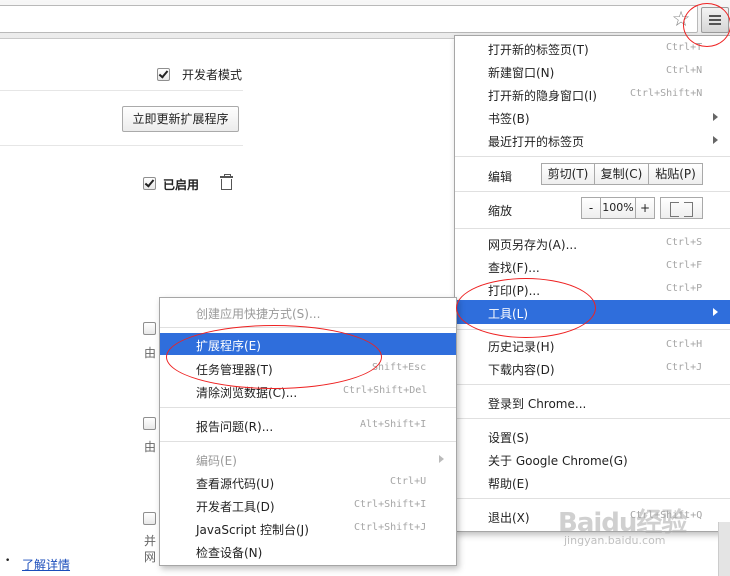  I want to click on zoom-out-button: -, so click(591, 208).